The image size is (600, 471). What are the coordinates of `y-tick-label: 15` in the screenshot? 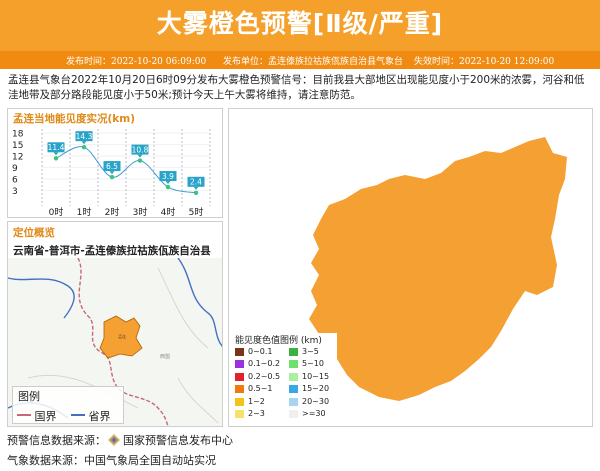 It's located at (17, 146).